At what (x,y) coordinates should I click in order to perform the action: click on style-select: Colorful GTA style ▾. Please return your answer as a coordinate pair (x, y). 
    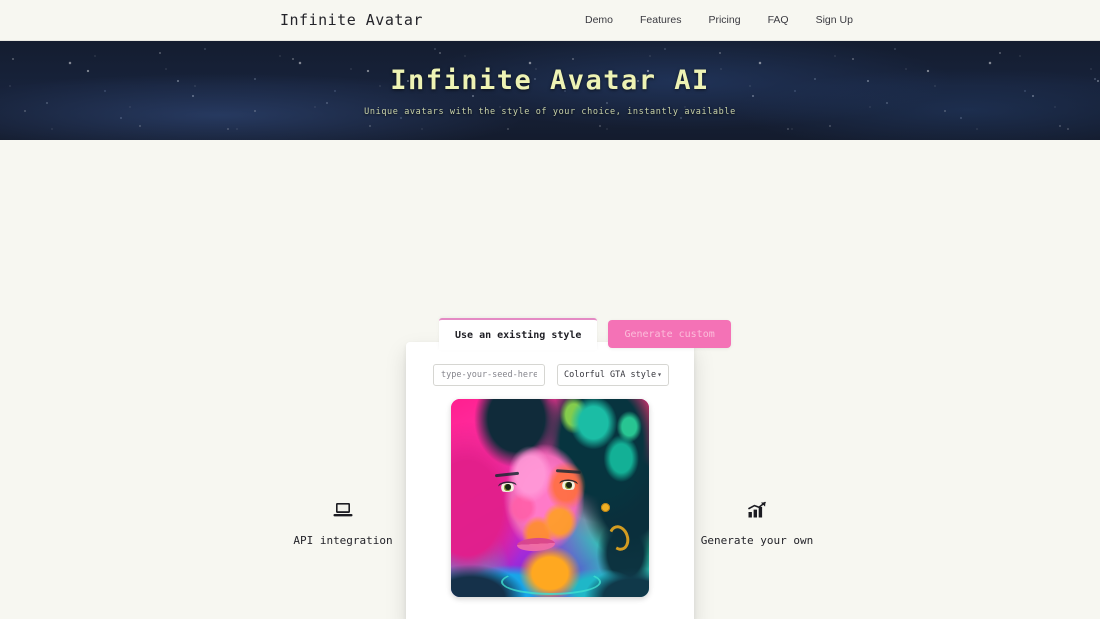
    Looking at the image, I should click on (613, 375).